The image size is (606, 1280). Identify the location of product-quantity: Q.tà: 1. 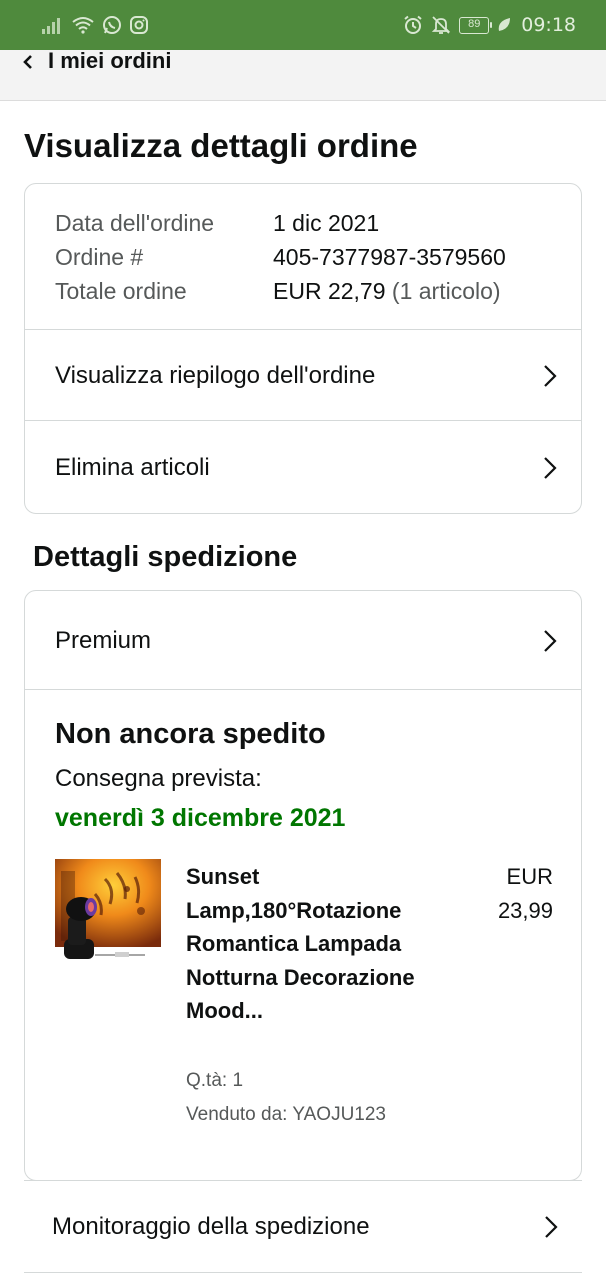
(215, 1080).